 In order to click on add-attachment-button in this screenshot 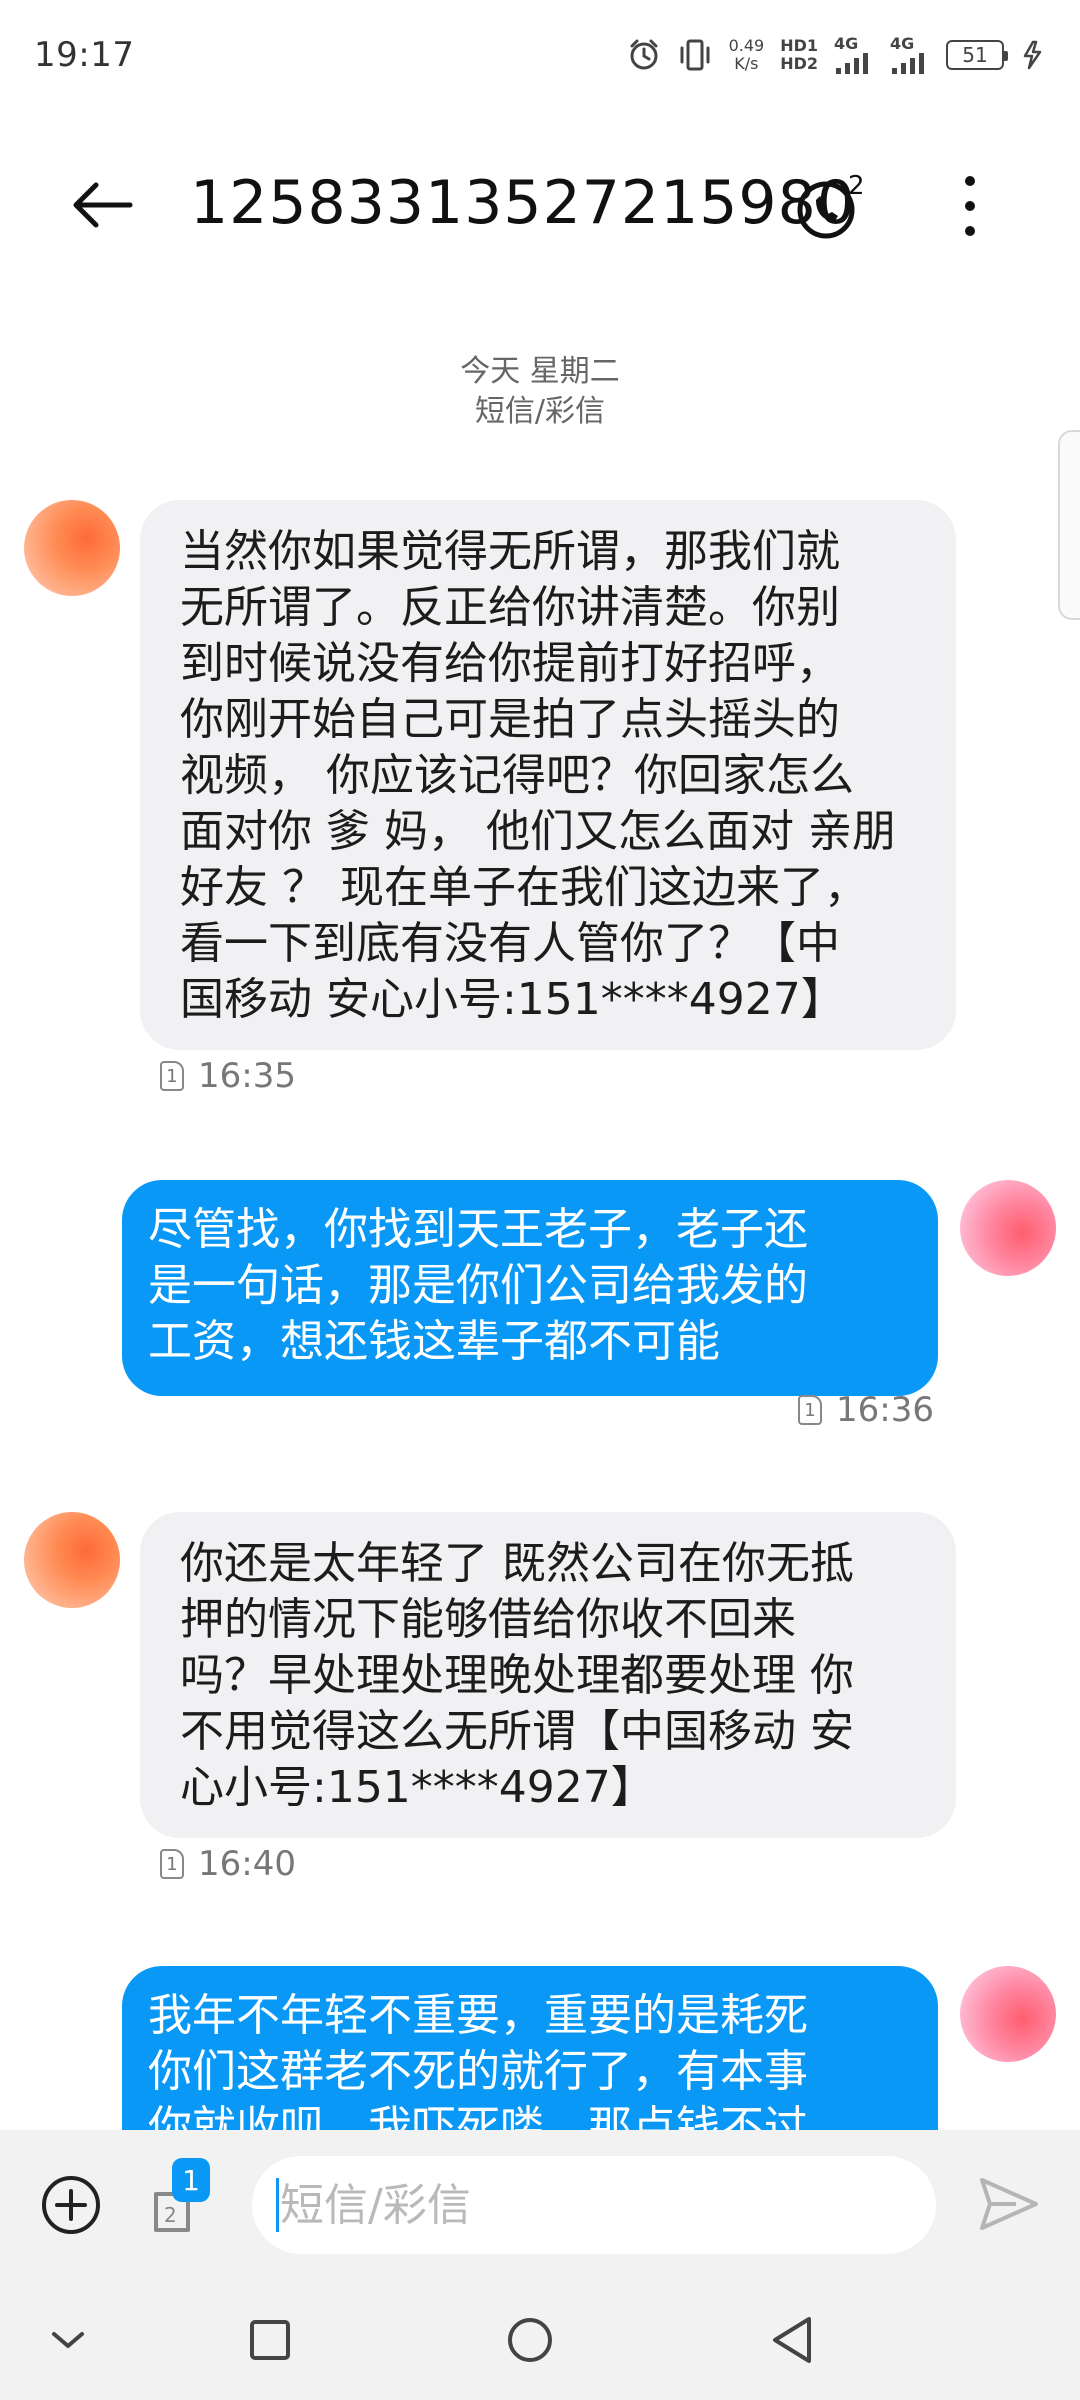, I will do `click(71, 2205)`.